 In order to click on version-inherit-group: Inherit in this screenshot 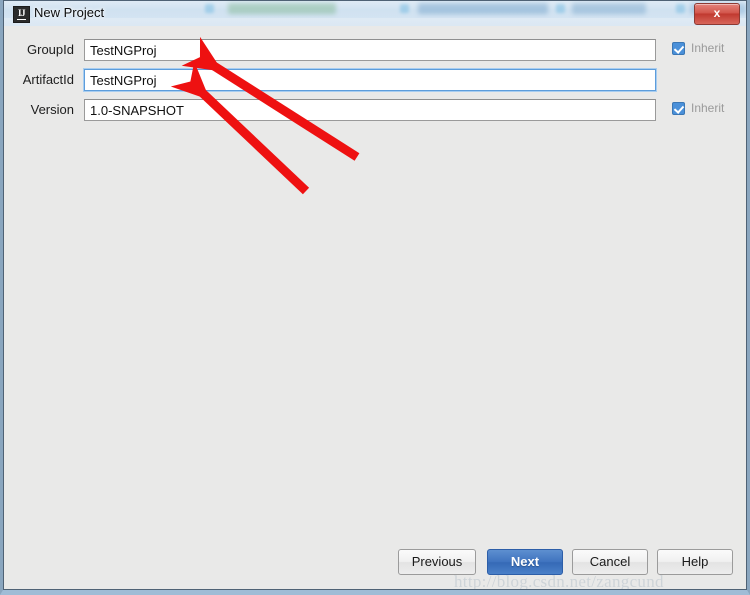, I will do `click(698, 108)`.